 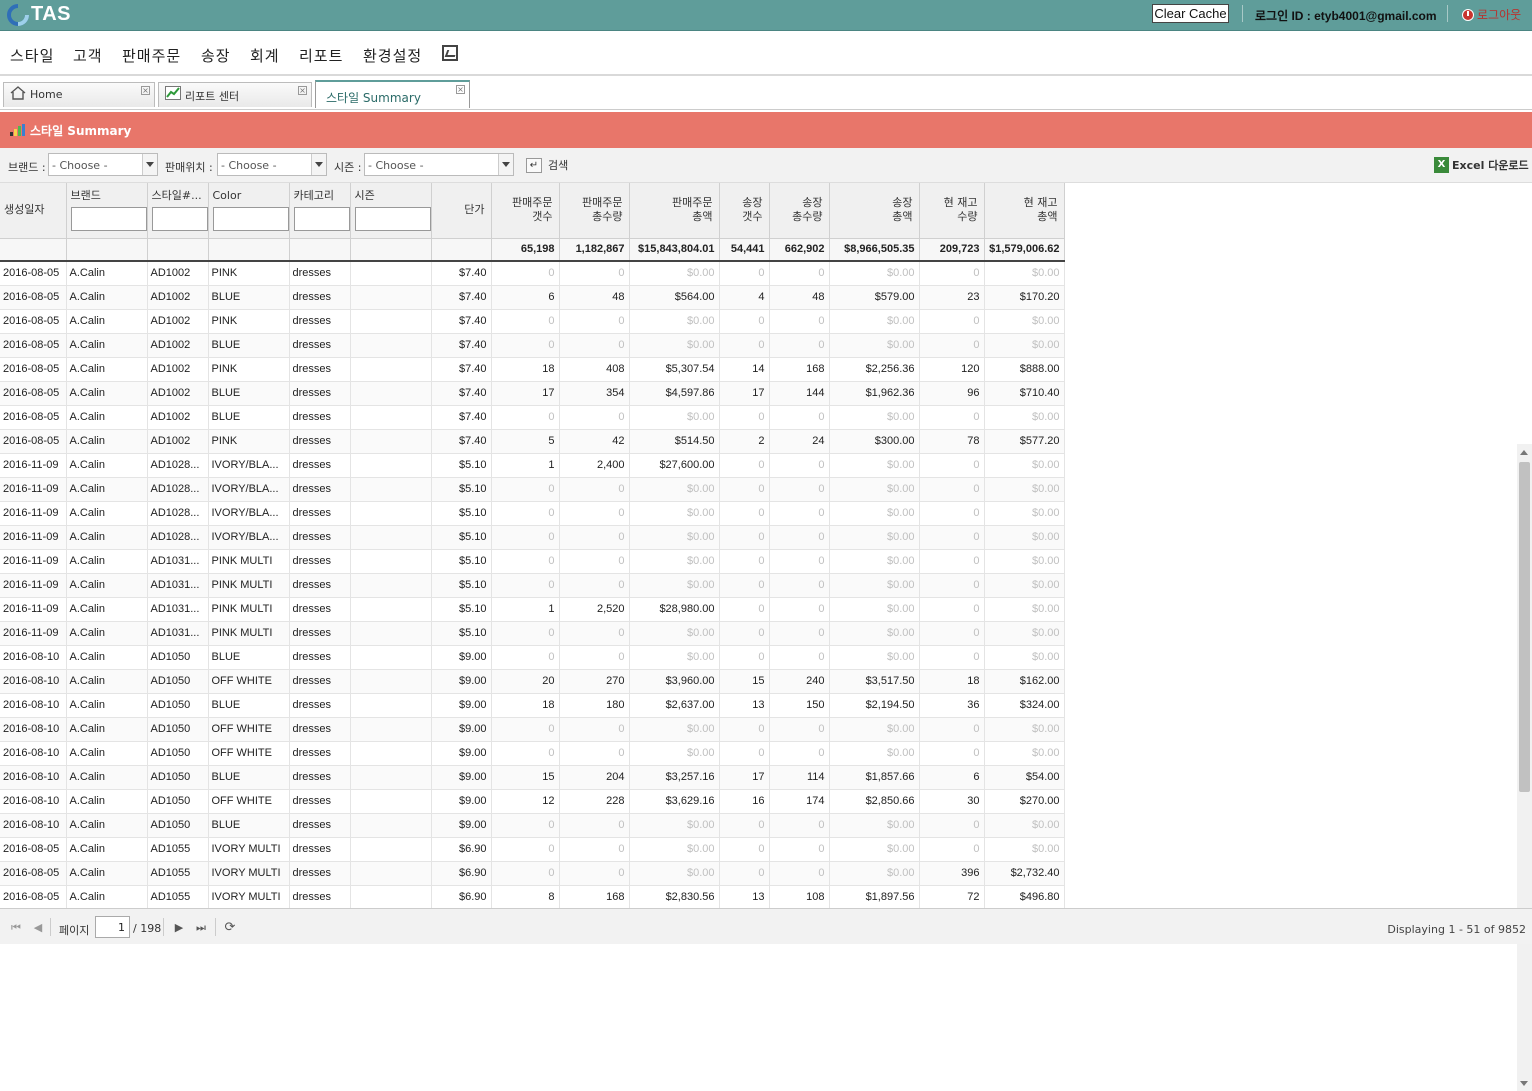 I want to click on search-button: ↵ 검색, so click(x=547, y=165).